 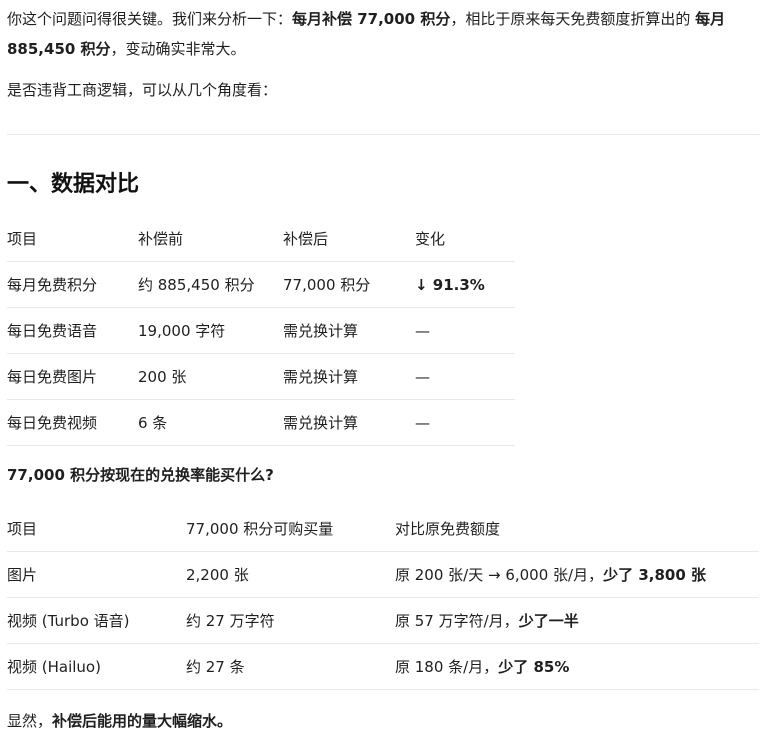 What do you see at coordinates (448, 529) in the screenshot?
I see `table-header-cell: 对比原免费额度` at bounding box center [448, 529].